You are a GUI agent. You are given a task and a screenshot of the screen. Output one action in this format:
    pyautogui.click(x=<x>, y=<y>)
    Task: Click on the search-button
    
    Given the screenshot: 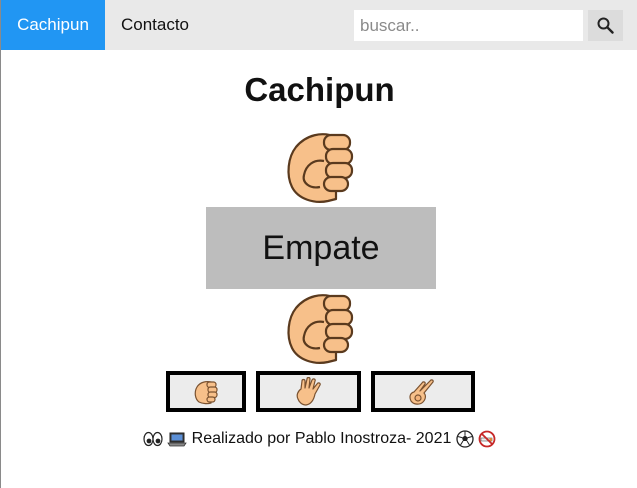 What is the action you would take?
    pyautogui.click(x=605, y=25)
    